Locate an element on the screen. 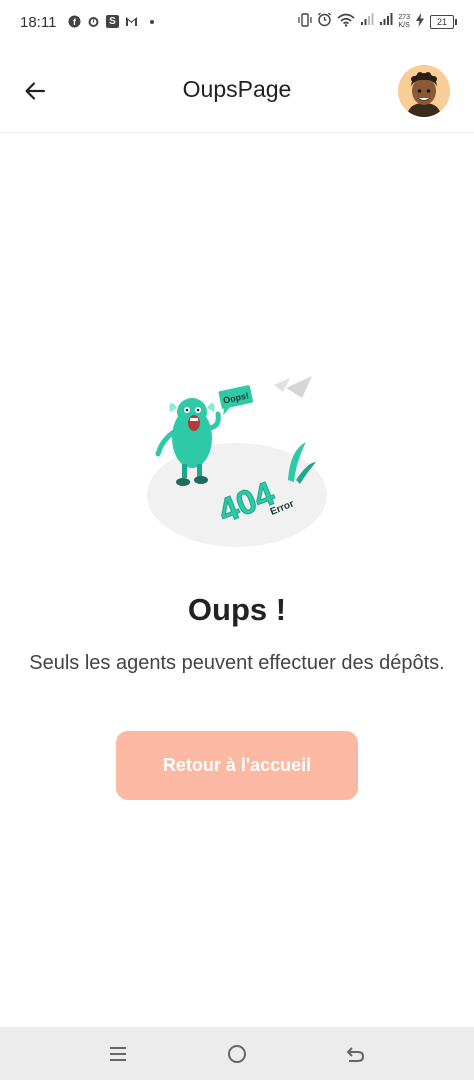 Image resolution: width=474 pixels, height=1080 pixels. s-app-icon: S is located at coordinates (112, 21).